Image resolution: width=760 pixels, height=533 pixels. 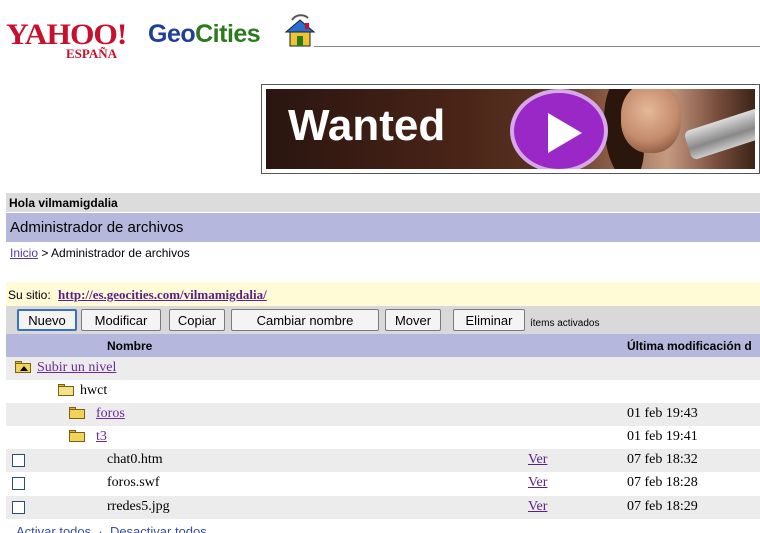 What do you see at coordinates (383, 414) in the screenshot?
I see `table-row: foros 01 feb 19:43` at bounding box center [383, 414].